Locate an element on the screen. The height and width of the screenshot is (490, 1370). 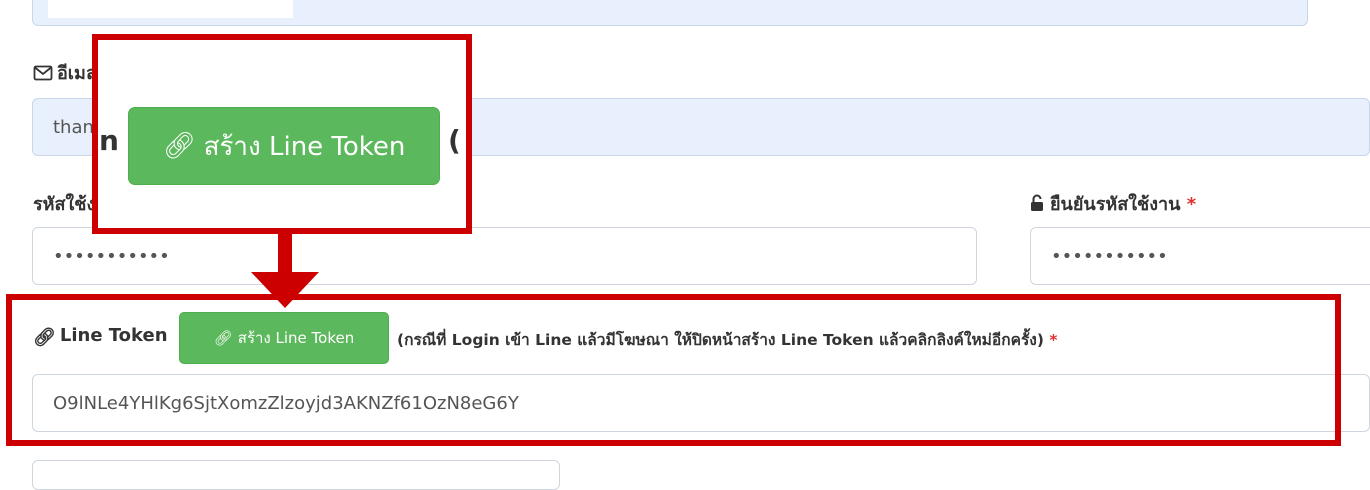
unlock-icon is located at coordinates (1037, 205).